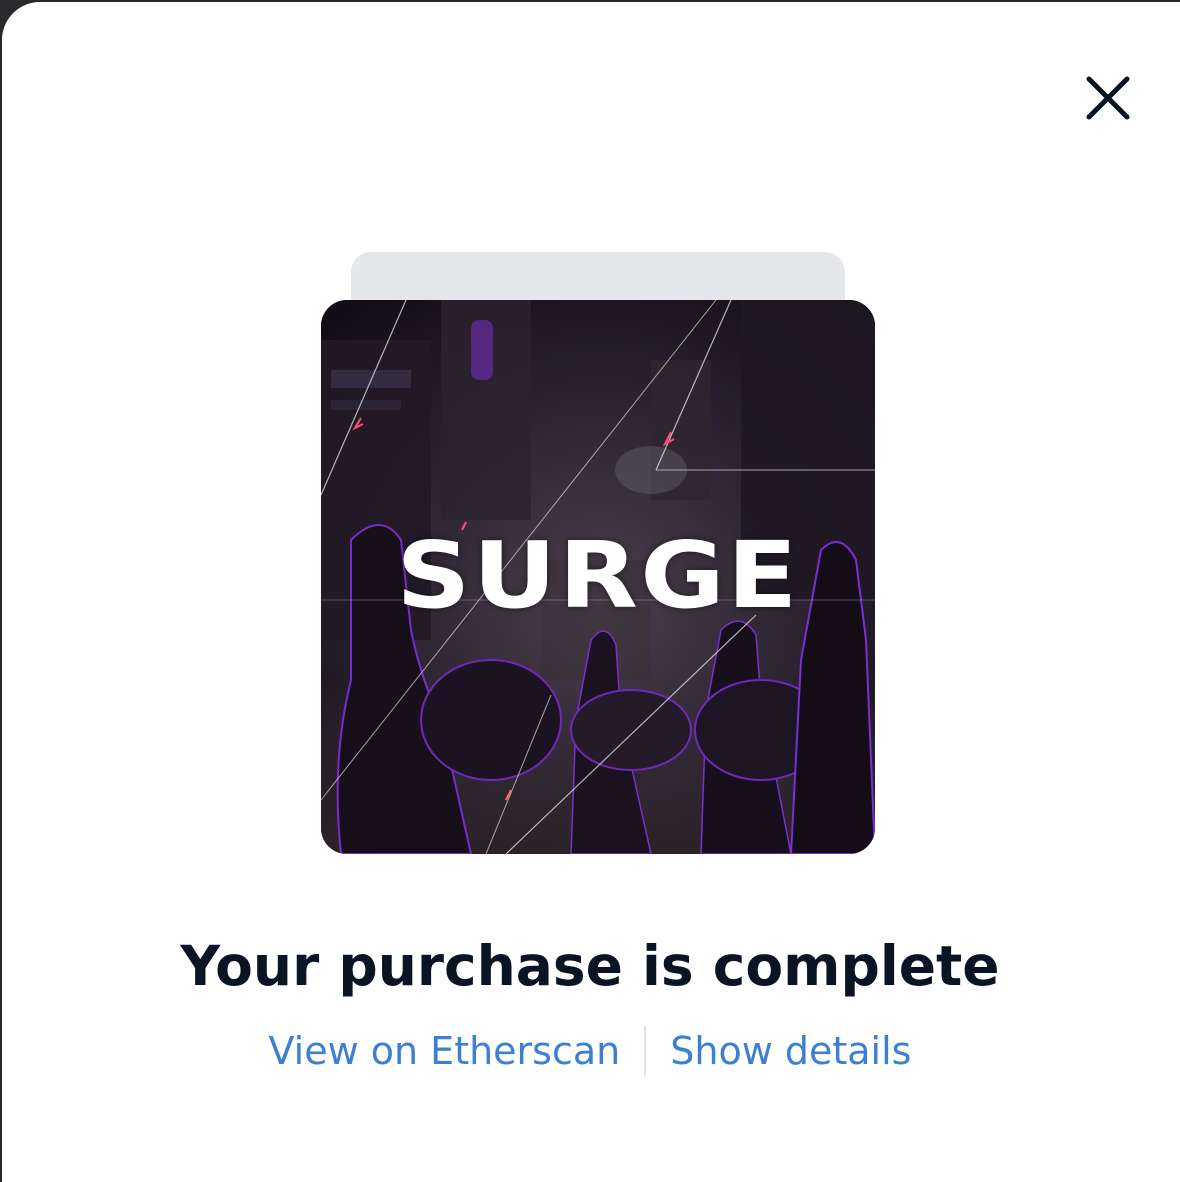  I want to click on artwork-title: SURGE, so click(598, 575).